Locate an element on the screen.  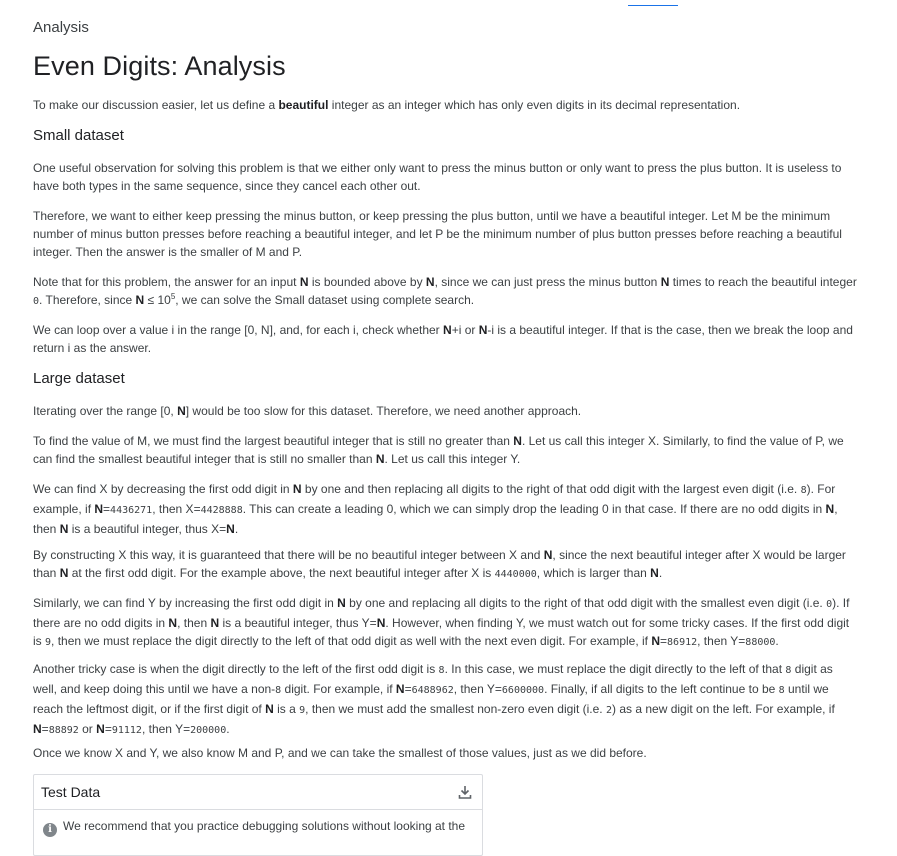
large-dataset-heading: Large dataset is located at coordinates (79, 378).